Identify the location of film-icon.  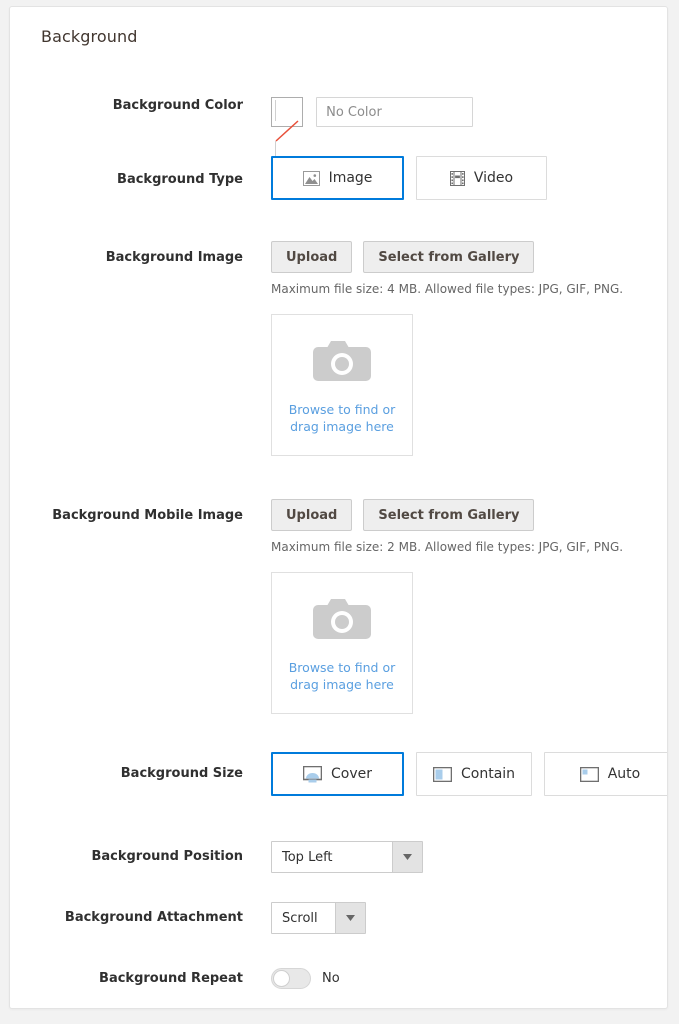
(457, 178).